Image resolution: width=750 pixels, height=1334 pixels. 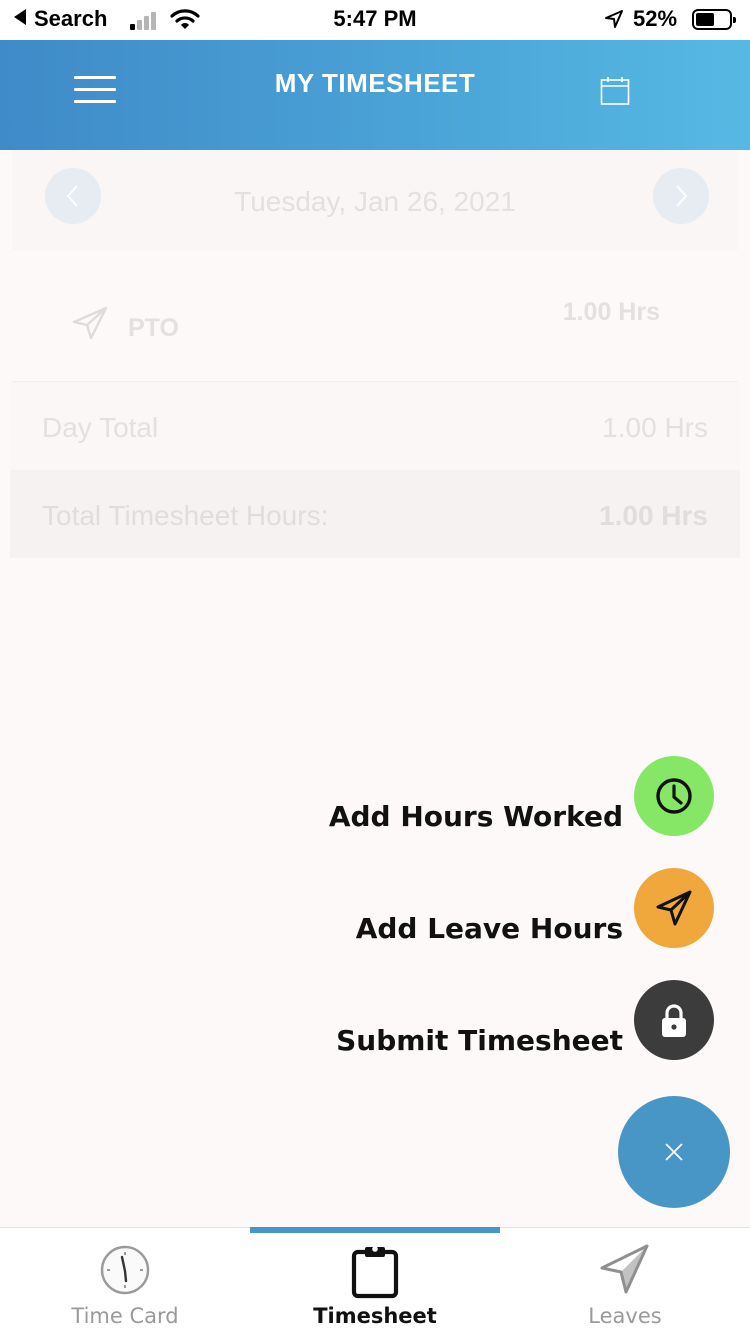 What do you see at coordinates (476, 816) in the screenshot?
I see `add-hours-worked-label: Add Hours Worked` at bounding box center [476, 816].